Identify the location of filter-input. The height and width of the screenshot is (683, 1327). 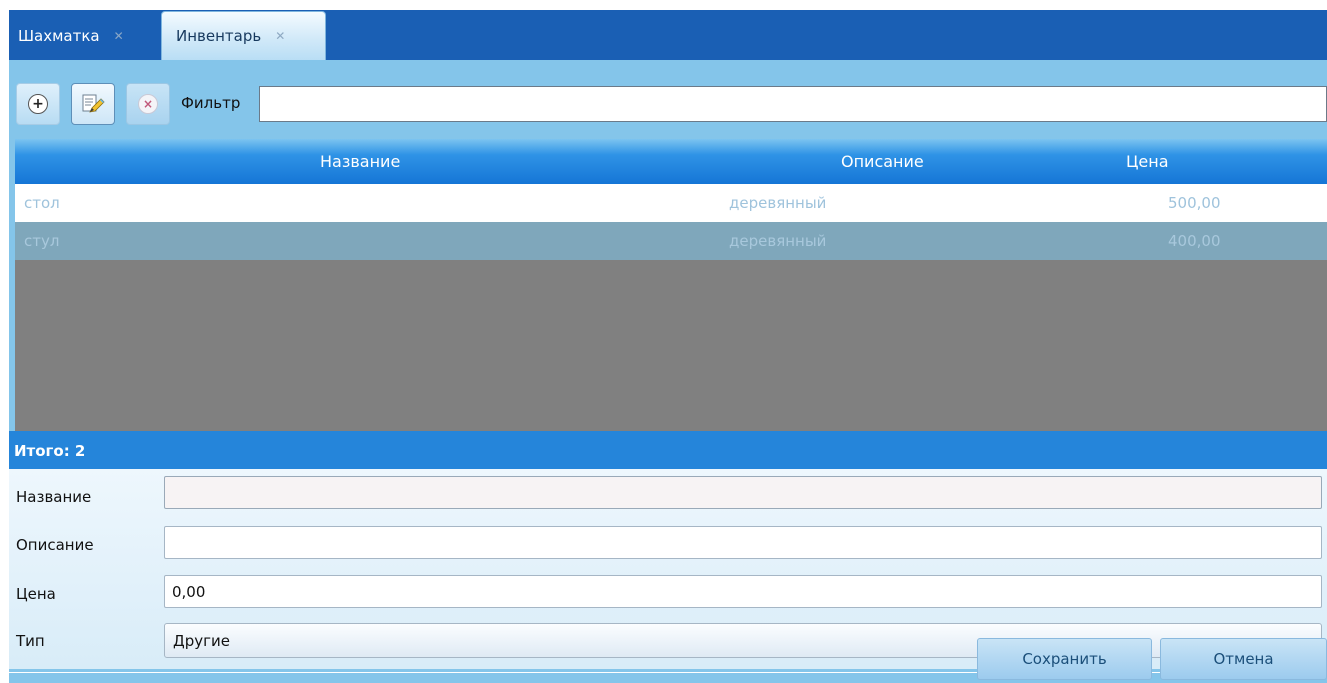
(793, 104).